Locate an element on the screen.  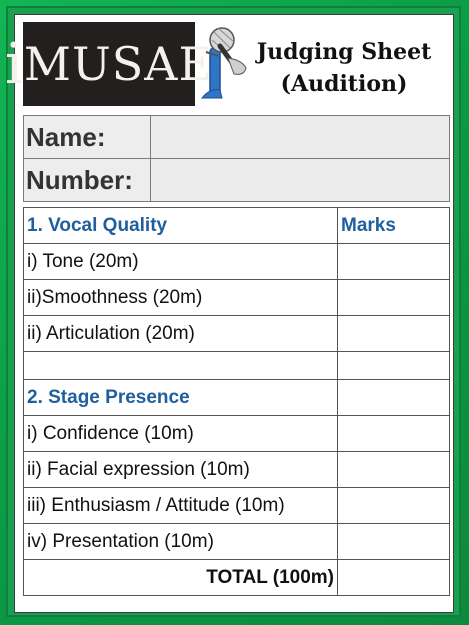
table-row: ii) Facial expression (10m) is located at coordinates (236, 469).